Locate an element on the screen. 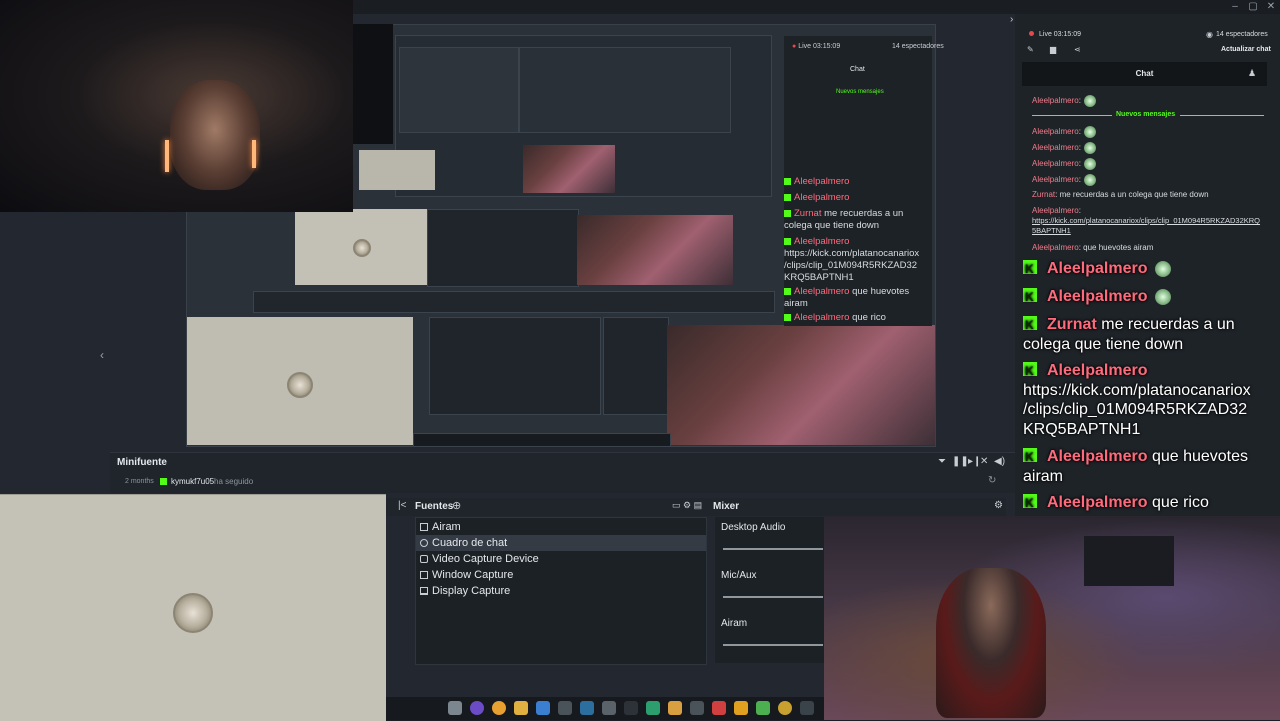 The image size is (1280, 721). mute-icon: ✕ is located at coordinates (984, 461).